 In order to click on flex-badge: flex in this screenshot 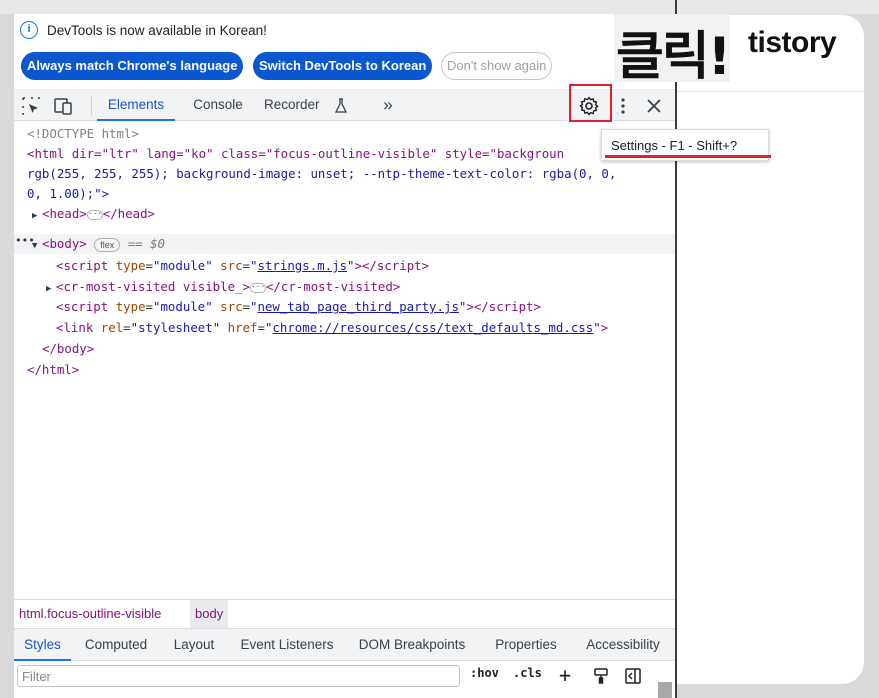, I will do `click(107, 244)`.